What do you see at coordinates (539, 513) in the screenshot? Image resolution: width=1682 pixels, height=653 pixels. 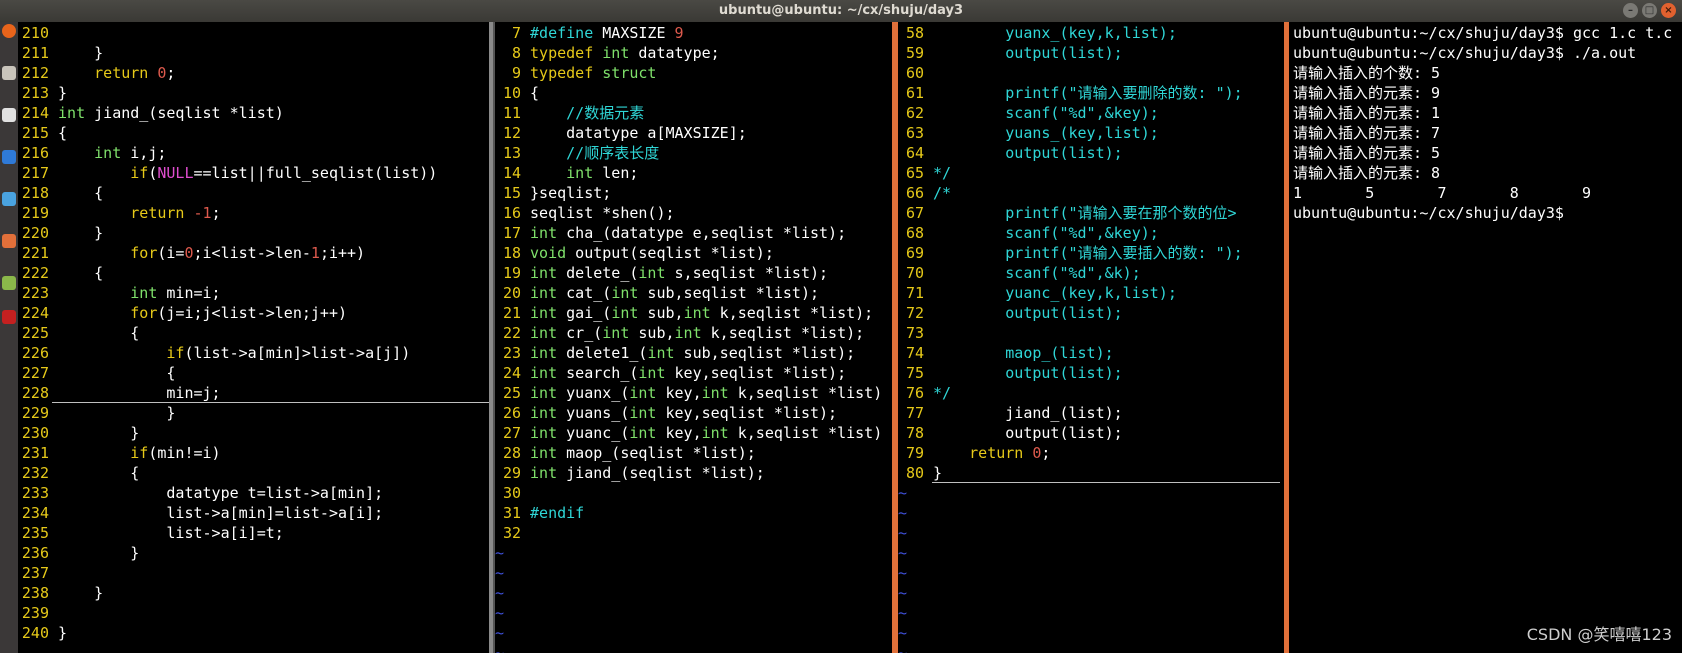 I see `code-line: 31 #endif` at bounding box center [539, 513].